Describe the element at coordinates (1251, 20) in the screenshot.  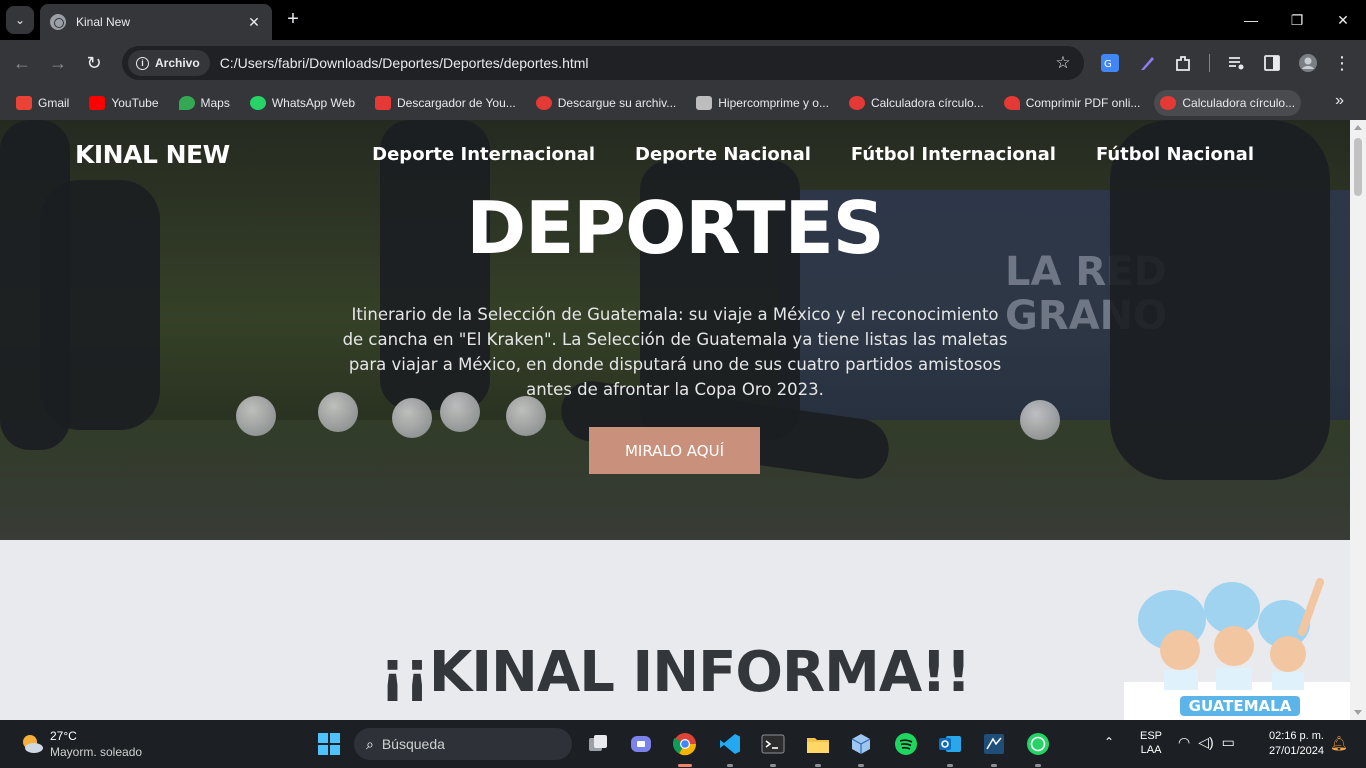
I see `minimize-button: —` at that location.